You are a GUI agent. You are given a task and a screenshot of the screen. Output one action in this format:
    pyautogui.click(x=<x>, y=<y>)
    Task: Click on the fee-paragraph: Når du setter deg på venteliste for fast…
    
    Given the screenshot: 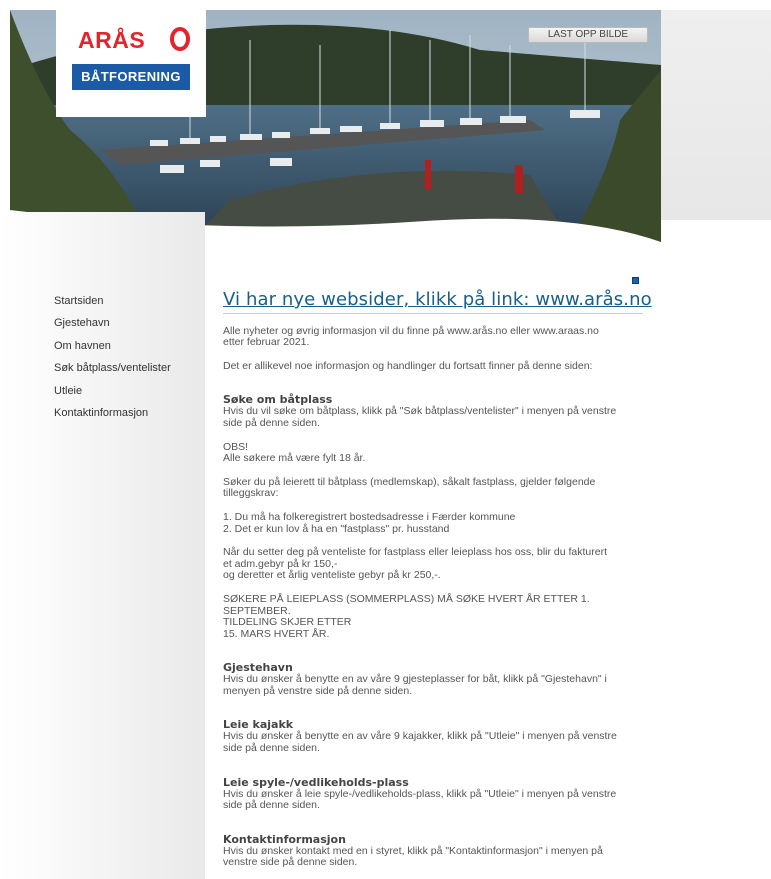 What is the action you would take?
    pyautogui.click(x=433, y=564)
    